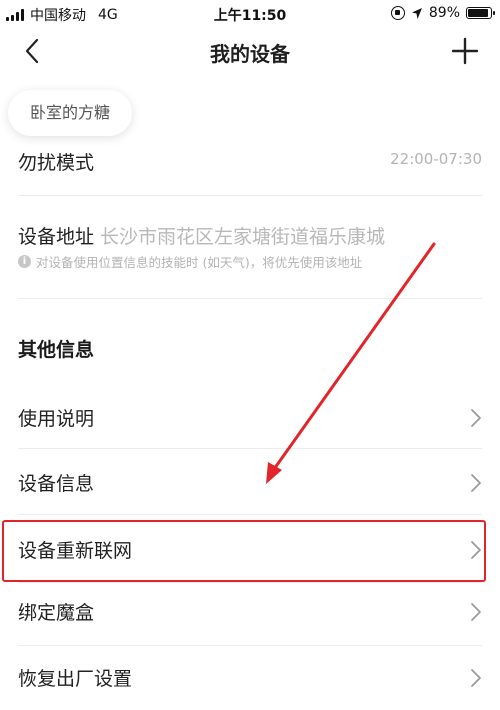 The image size is (500, 710). What do you see at coordinates (56, 613) in the screenshot?
I see `list-item-label: 绑定魔盒` at bounding box center [56, 613].